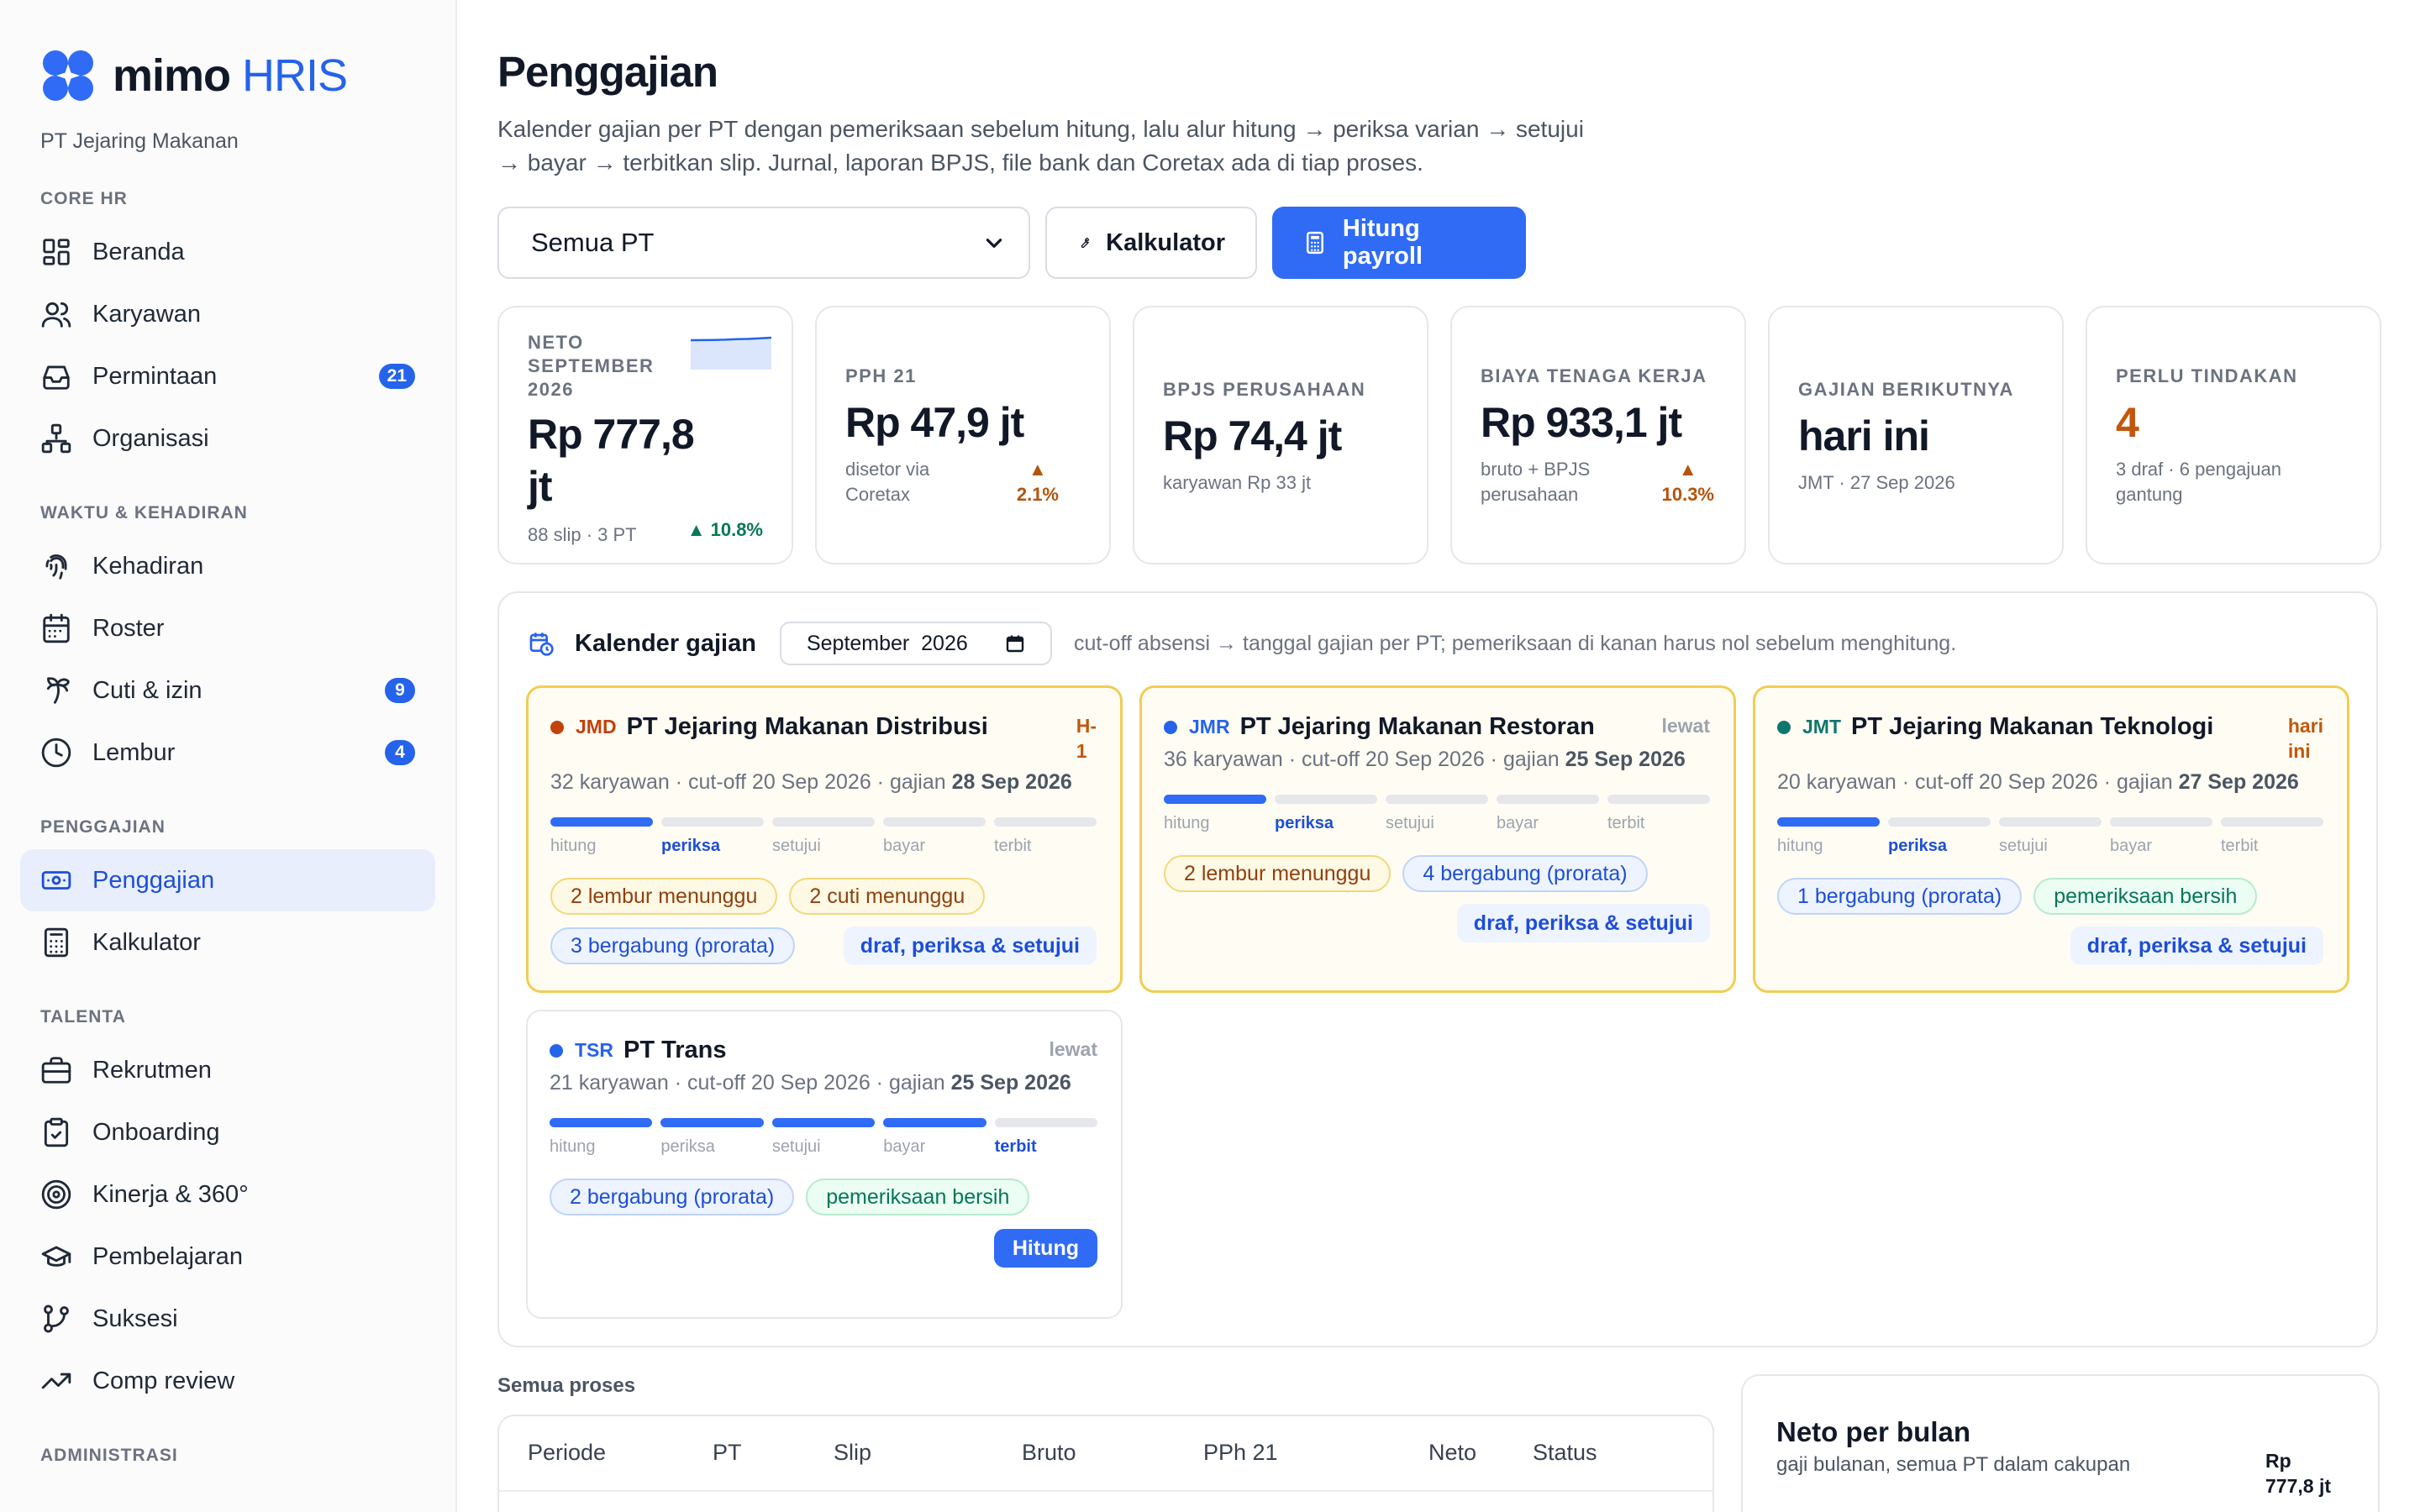 The height and width of the screenshot is (1512, 2420). I want to click on all-processes-label: Semua proses, so click(567, 1385).